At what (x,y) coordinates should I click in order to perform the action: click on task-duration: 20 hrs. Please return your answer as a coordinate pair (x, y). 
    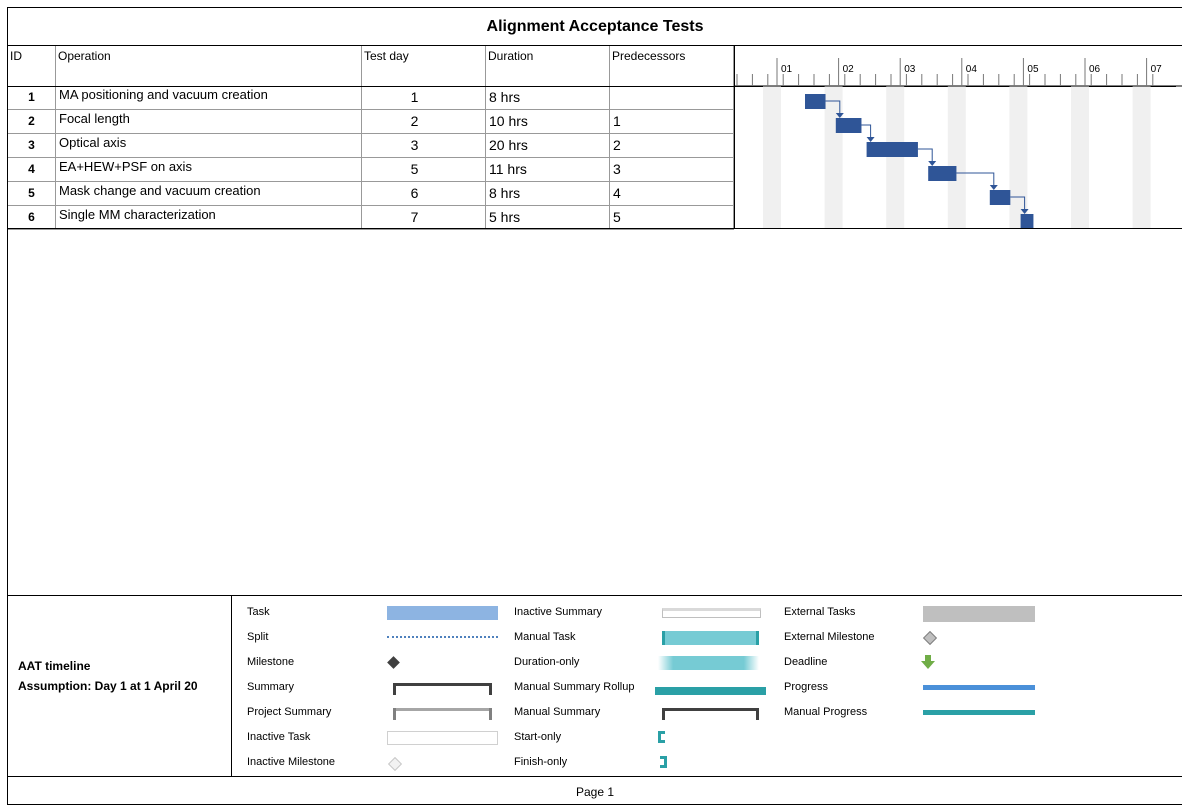
    Looking at the image, I should click on (548, 145).